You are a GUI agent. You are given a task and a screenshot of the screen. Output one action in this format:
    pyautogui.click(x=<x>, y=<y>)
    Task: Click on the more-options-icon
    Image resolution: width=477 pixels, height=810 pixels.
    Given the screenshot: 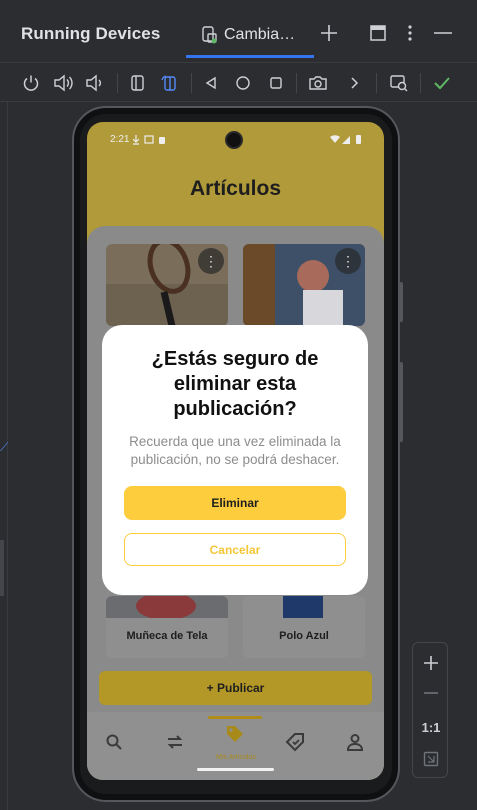 What is the action you would take?
    pyautogui.click(x=410, y=33)
    